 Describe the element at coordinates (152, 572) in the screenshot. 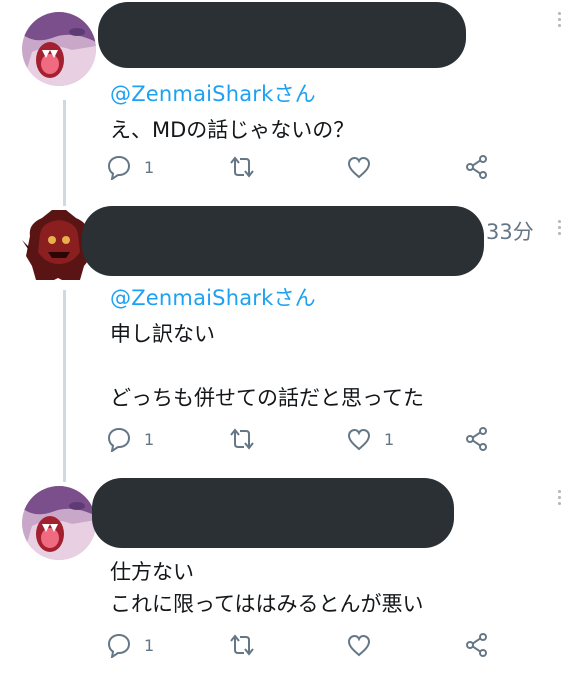

I see `tweet-text-line: 仕方ない` at that location.